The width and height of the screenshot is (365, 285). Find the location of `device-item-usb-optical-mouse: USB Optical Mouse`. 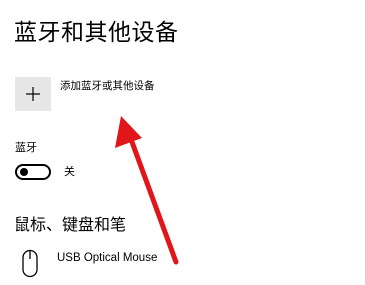

device-item-usb-optical-mouse: USB Optical Mouse is located at coordinates (107, 258).